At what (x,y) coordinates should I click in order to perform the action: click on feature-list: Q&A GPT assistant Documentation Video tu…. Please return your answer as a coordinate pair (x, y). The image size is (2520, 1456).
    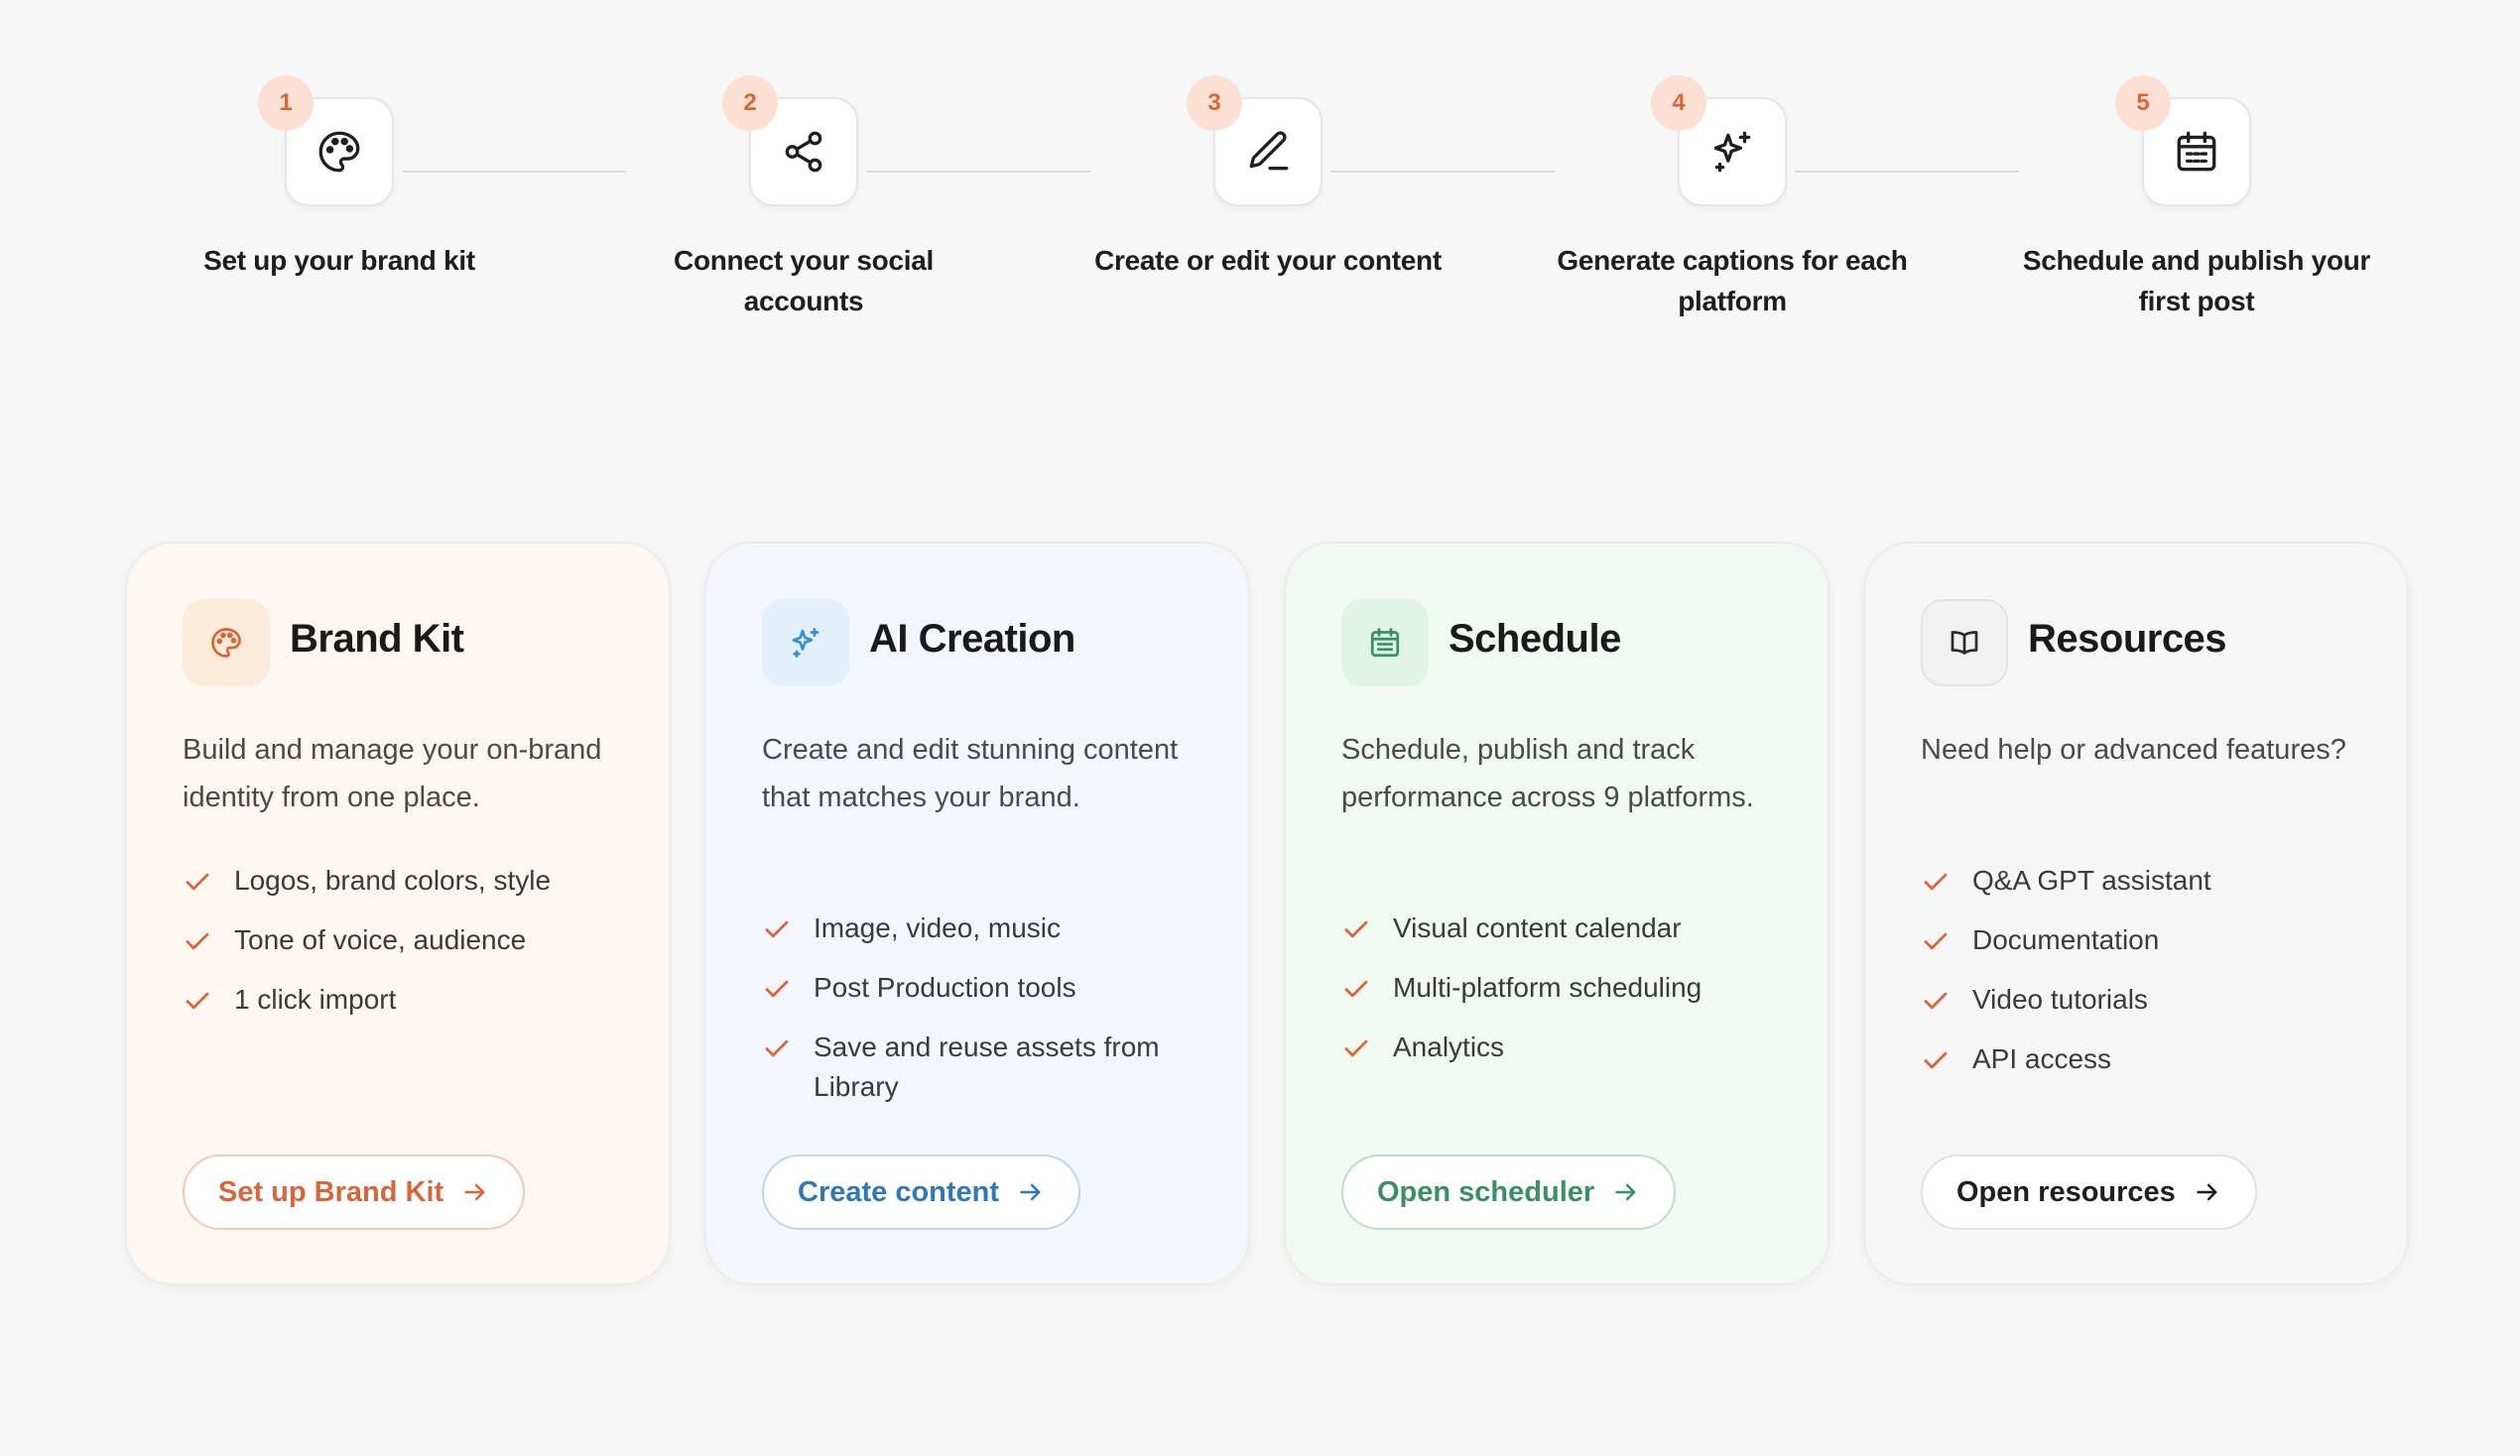
    Looking at the image, I should click on (2149, 980).